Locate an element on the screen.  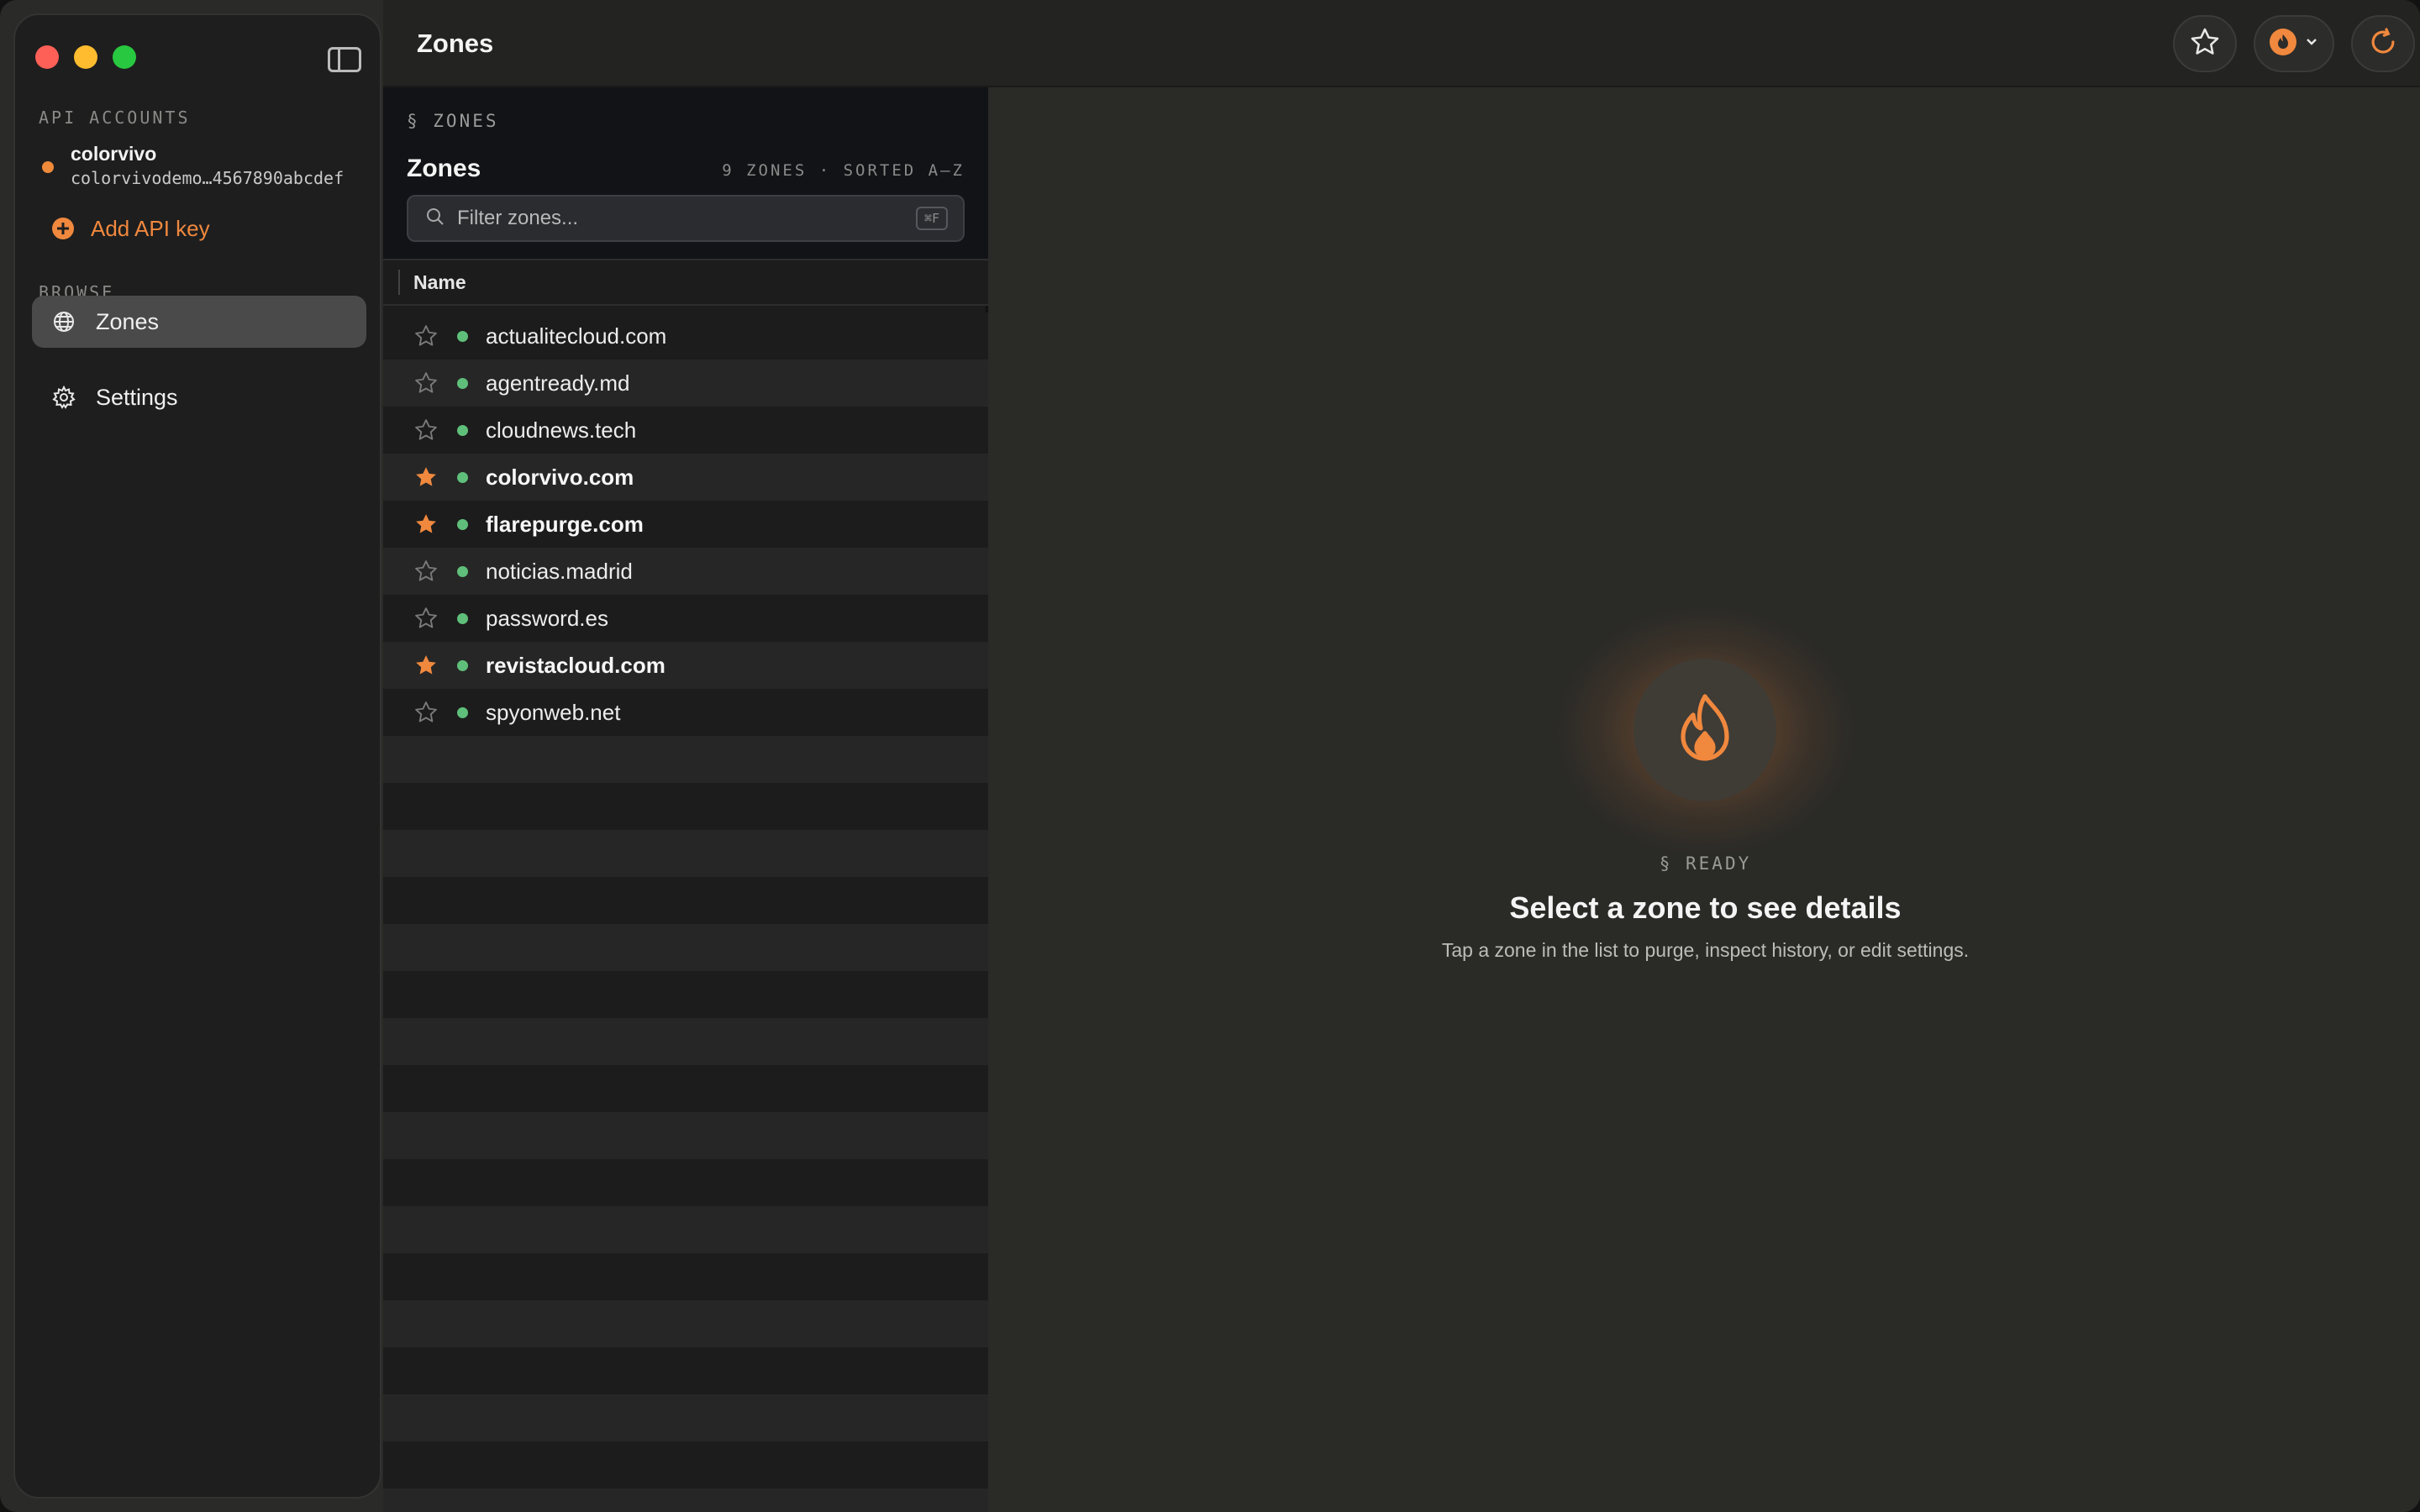
zone-row: flarepurge.com is located at coordinates (686, 524).